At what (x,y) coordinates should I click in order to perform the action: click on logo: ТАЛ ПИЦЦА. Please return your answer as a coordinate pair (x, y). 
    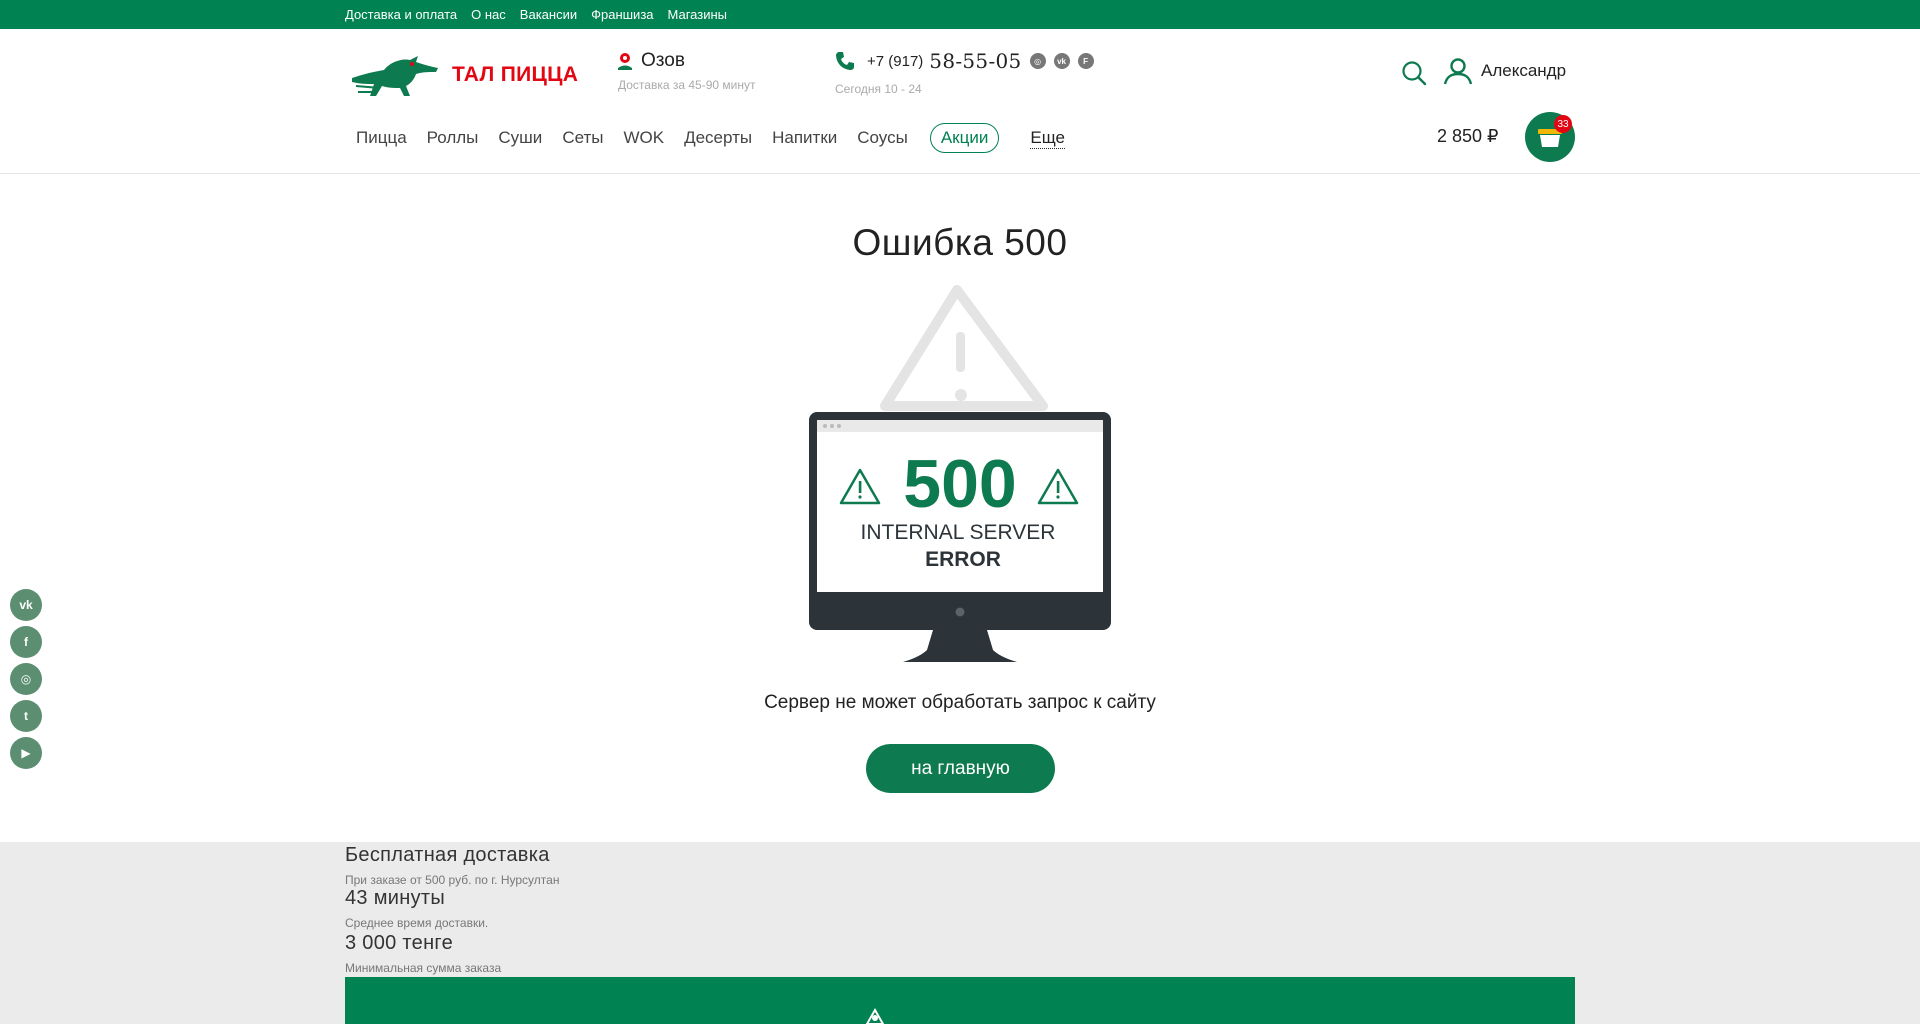
    Looking at the image, I should click on (465, 75).